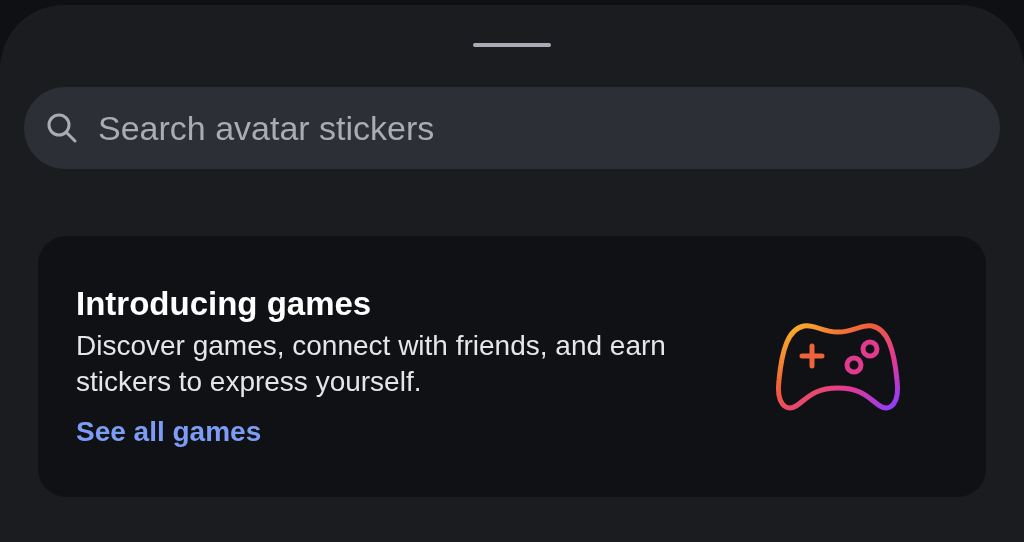 This screenshot has width=1024, height=542. Describe the element at coordinates (224, 303) in the screenshot. I see `card-title: Introducing games` at that location.